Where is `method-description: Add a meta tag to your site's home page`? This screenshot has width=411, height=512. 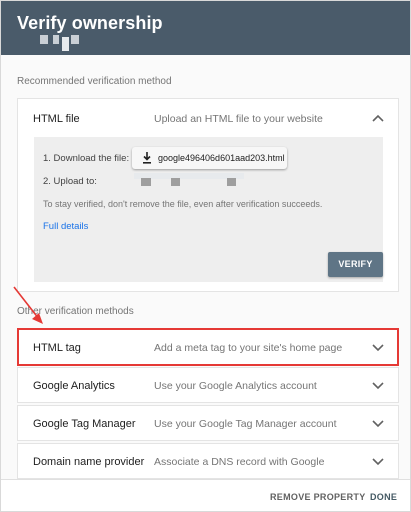
method-description: Add a meta tag to your site's home page is located at coordinates (248, 348).